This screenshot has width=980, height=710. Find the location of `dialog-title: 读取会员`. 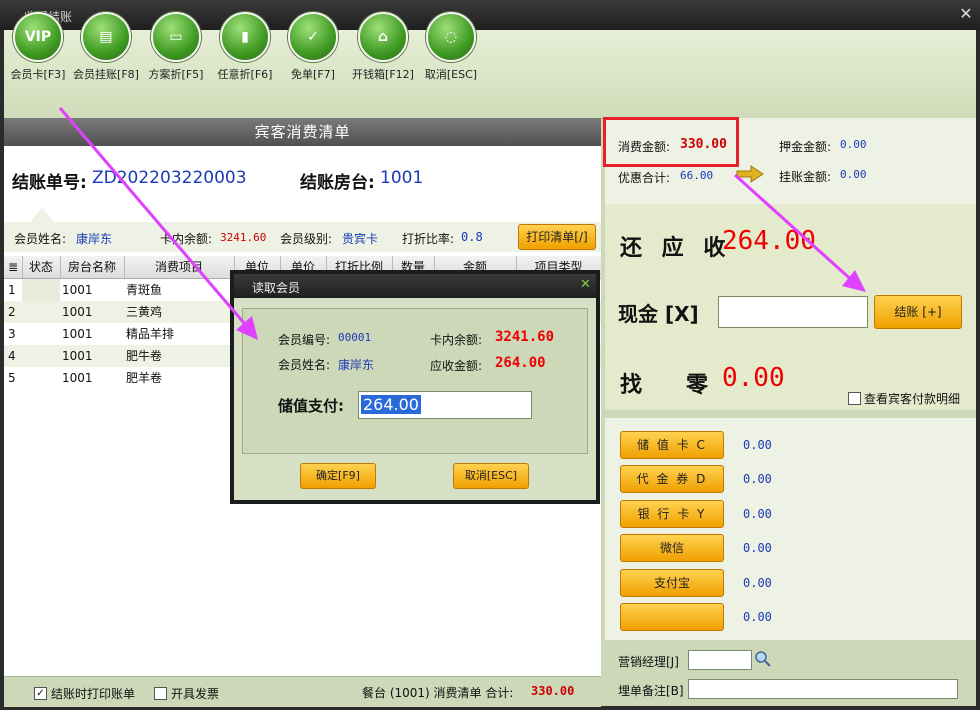

dialog-title: 读取会员 is located at coordinates (276, 288).